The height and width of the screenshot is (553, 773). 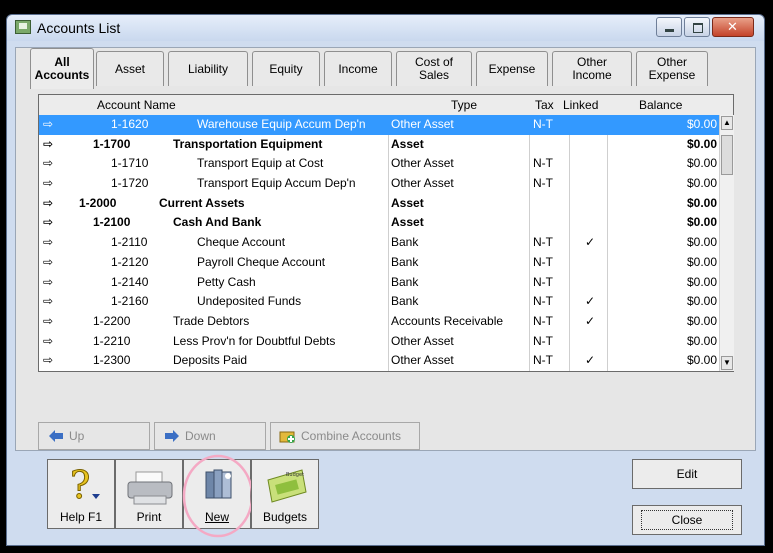 I want to click on table-row: ⇨ 1-2000 Current Assets Asset $0.00, so click(x=379, y=204).